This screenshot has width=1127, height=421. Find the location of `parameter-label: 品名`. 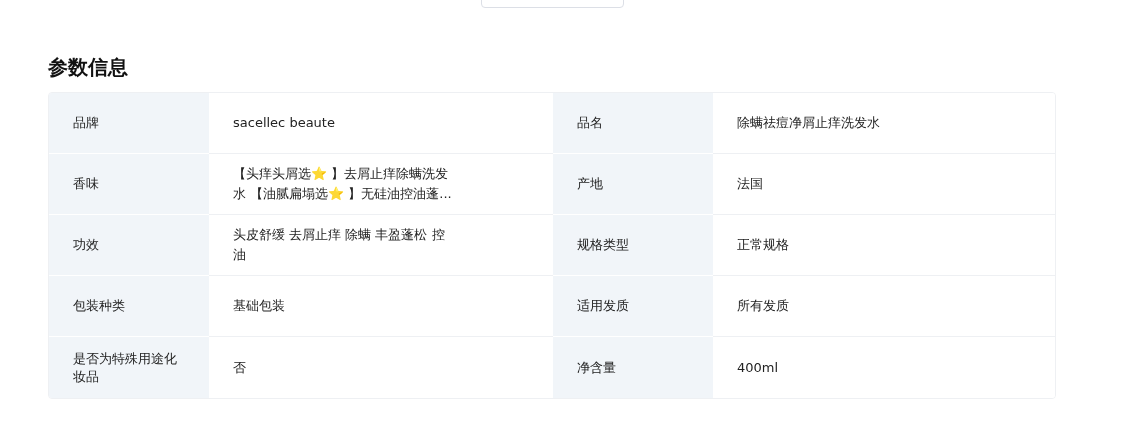

parameter-label: 品名 is located at coordinates (590, 123).